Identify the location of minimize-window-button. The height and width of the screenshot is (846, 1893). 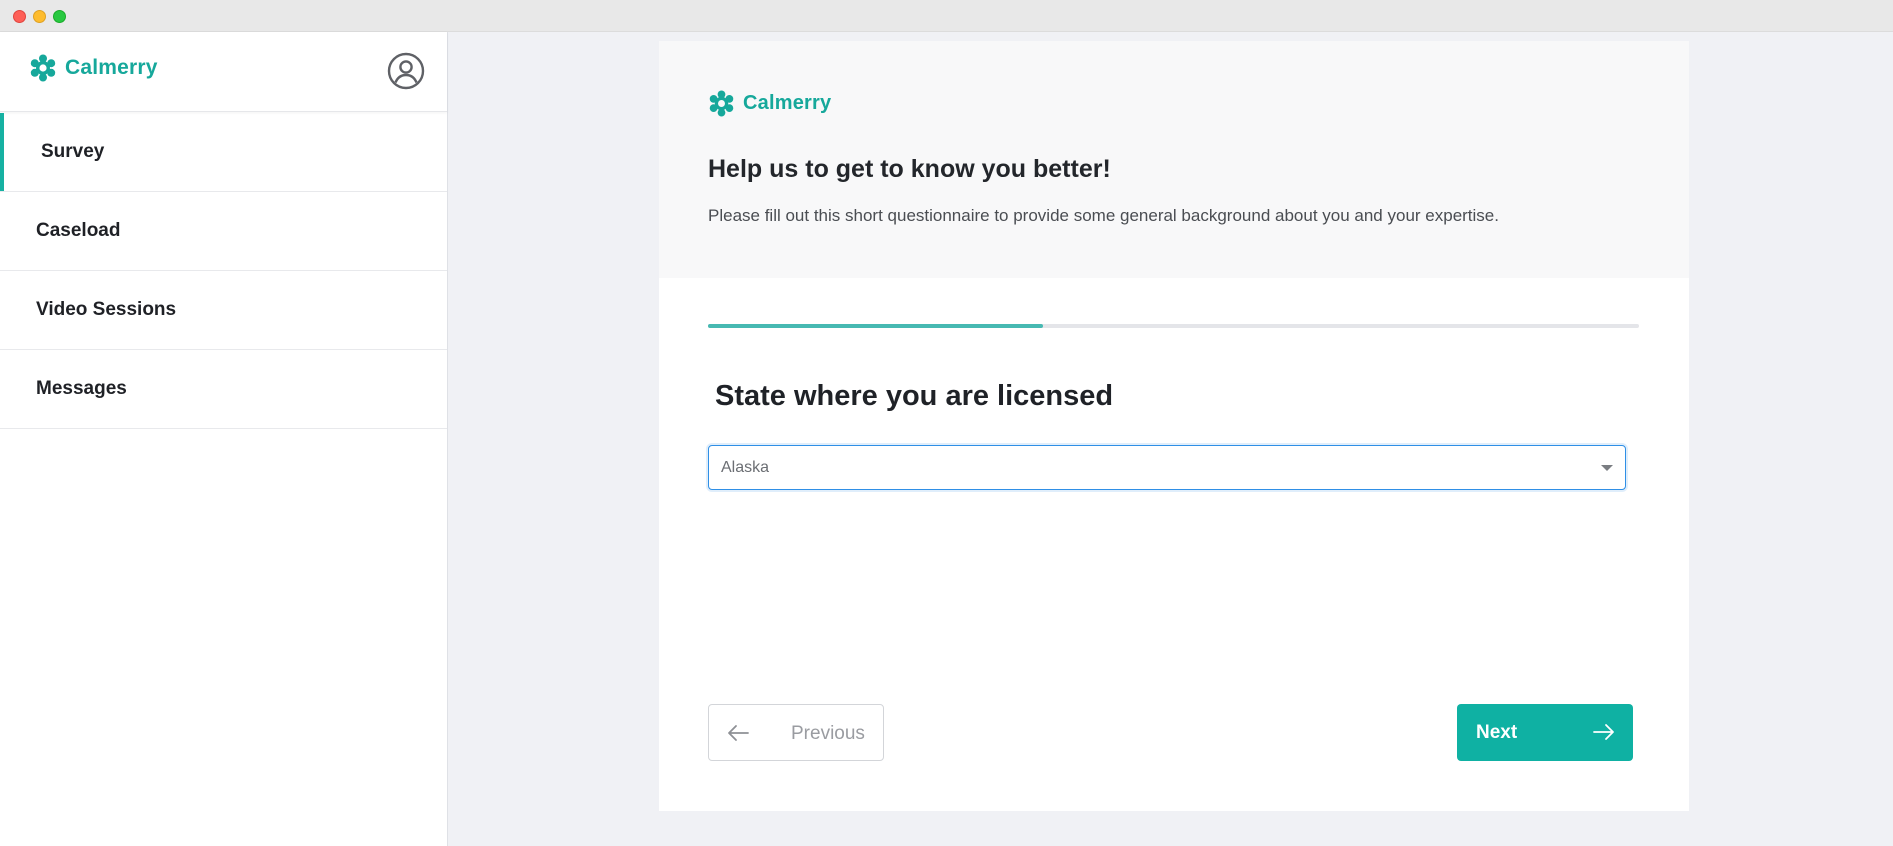
(39, 16).